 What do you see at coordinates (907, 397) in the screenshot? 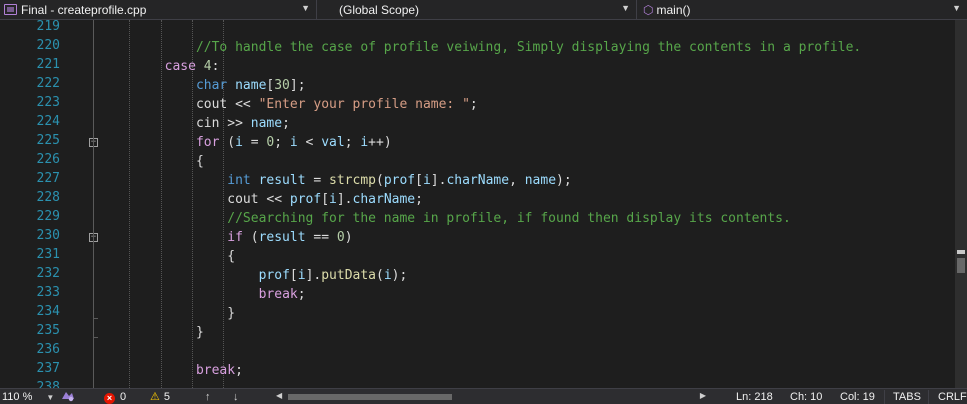
I see `indentation-mode: TABS` at bounding box center [907, 397].